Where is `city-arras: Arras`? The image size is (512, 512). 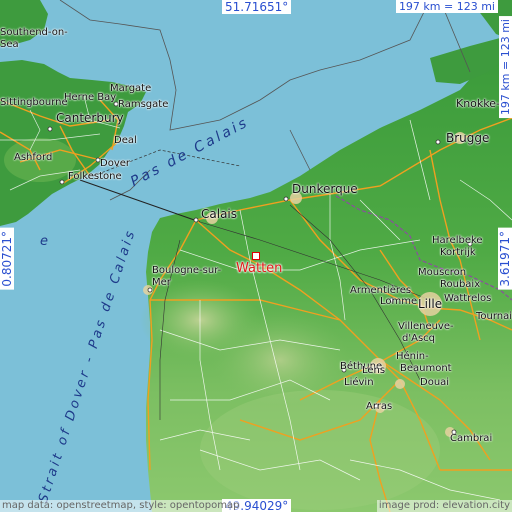 city-arras: Arras is located at coordinates (379, 406).